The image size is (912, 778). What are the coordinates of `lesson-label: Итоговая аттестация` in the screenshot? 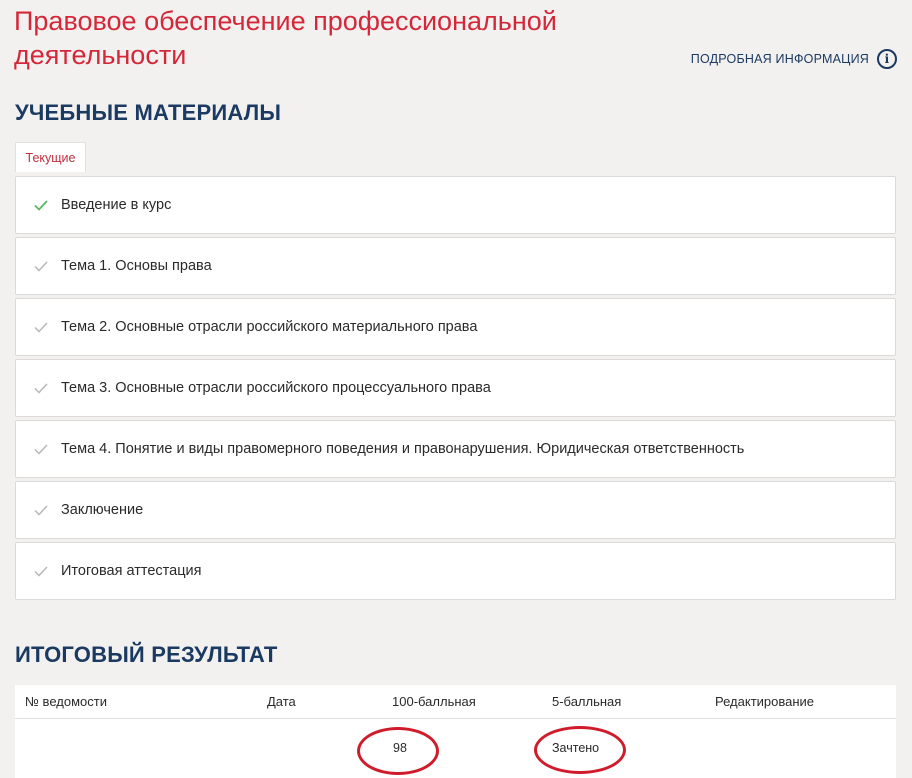 It's located at (131, 571).